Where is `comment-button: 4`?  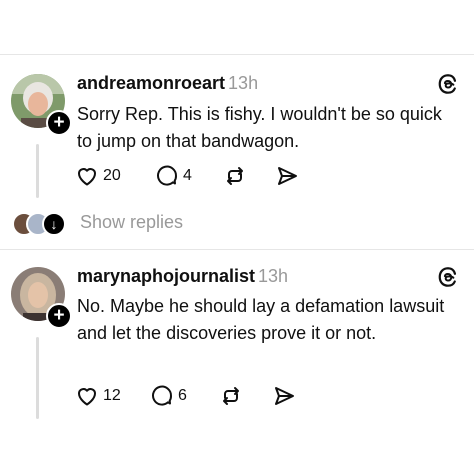
comment-button: 4 is located at coordinates (173, 176).